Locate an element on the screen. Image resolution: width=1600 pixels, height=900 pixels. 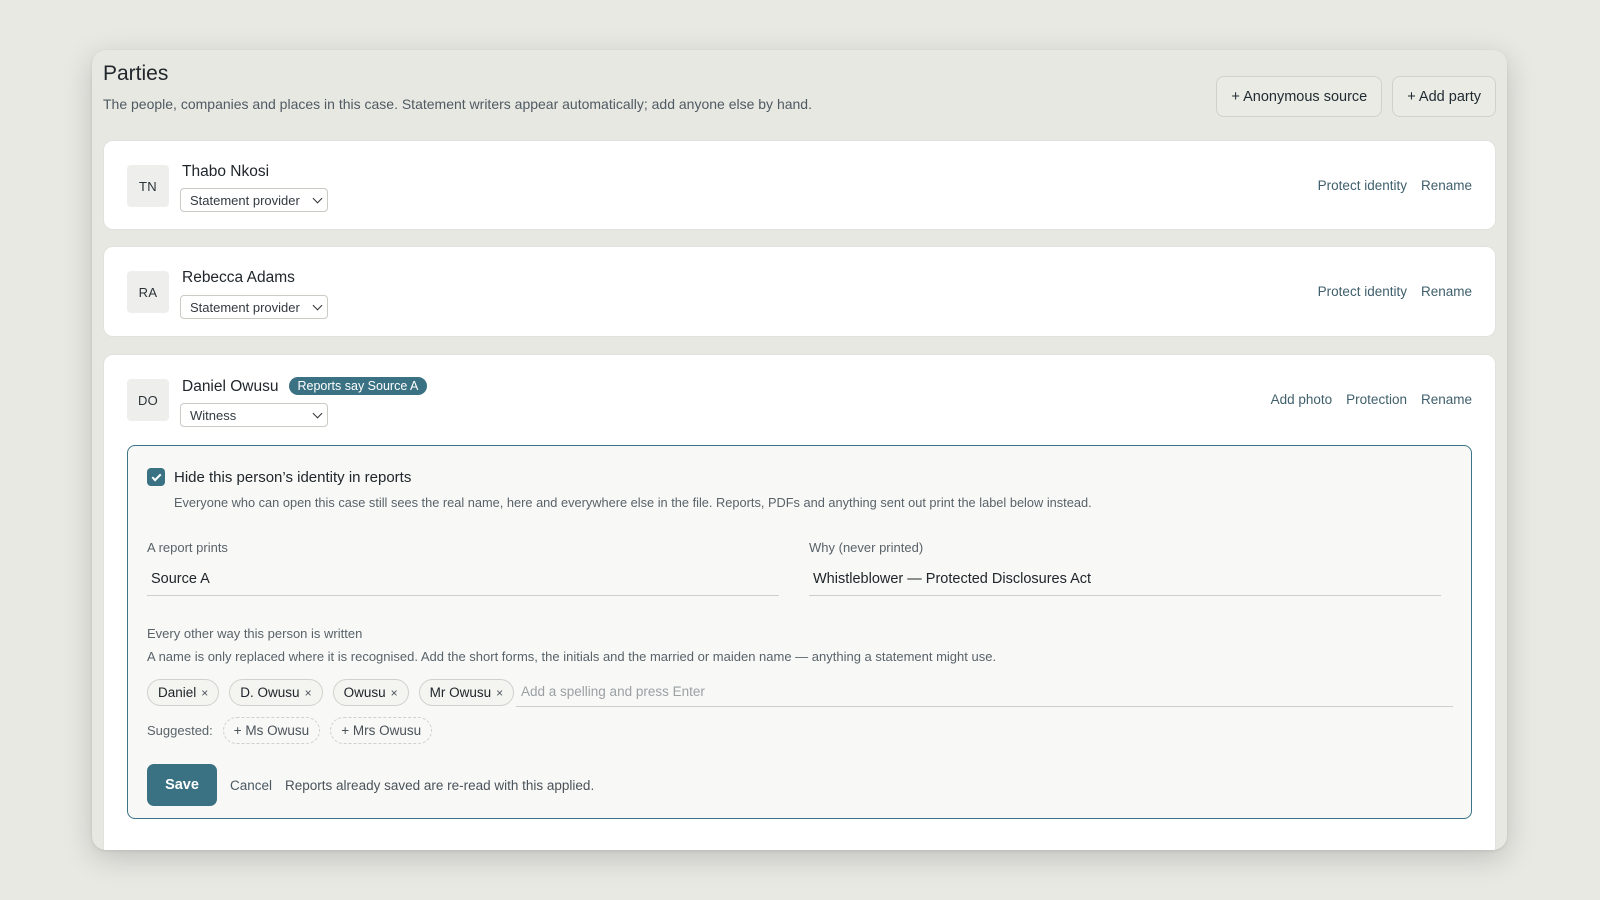
header-actions: + Anonymous source + Add party is located at coordinates (1356, 96).